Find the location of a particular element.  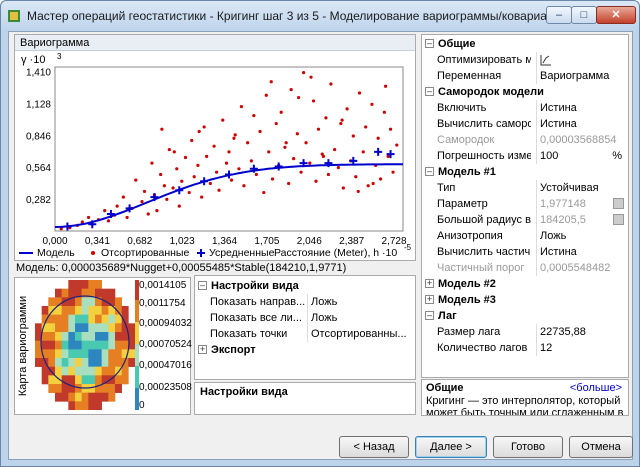

optimize-icon is located at coordinates (546, 60).